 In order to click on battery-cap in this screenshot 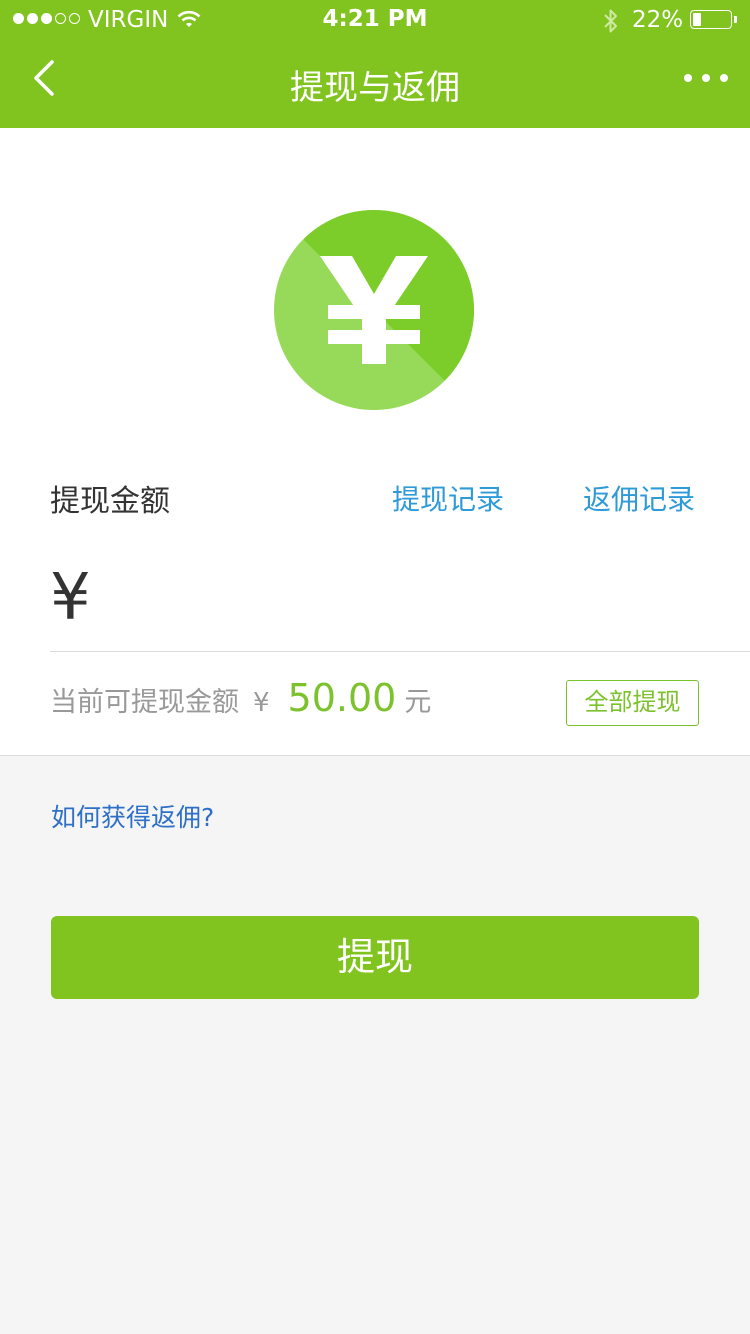, I will do `click(735, 19)`.